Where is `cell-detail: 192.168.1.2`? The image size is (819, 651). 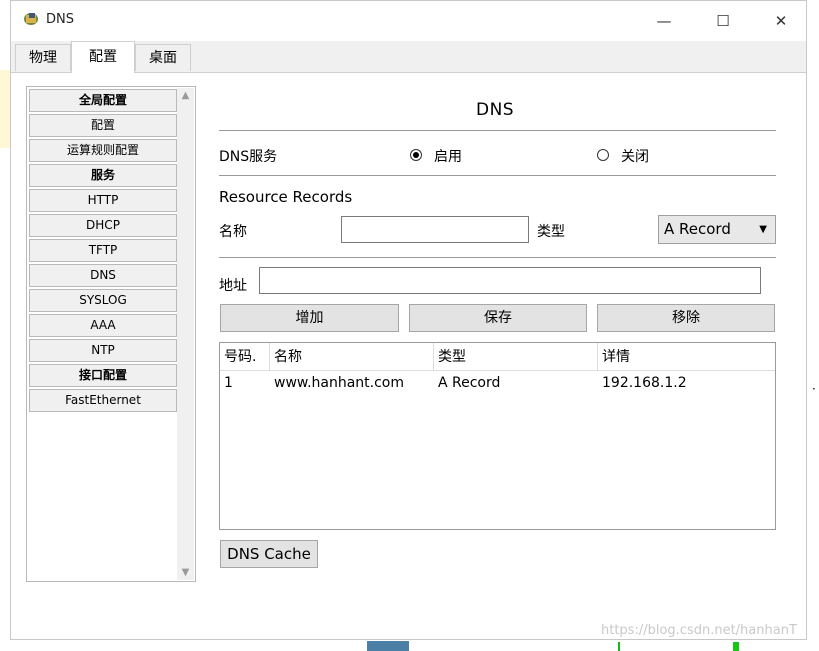
cell-detail: 192.168.1.2 is located at coordinates (644, 383).